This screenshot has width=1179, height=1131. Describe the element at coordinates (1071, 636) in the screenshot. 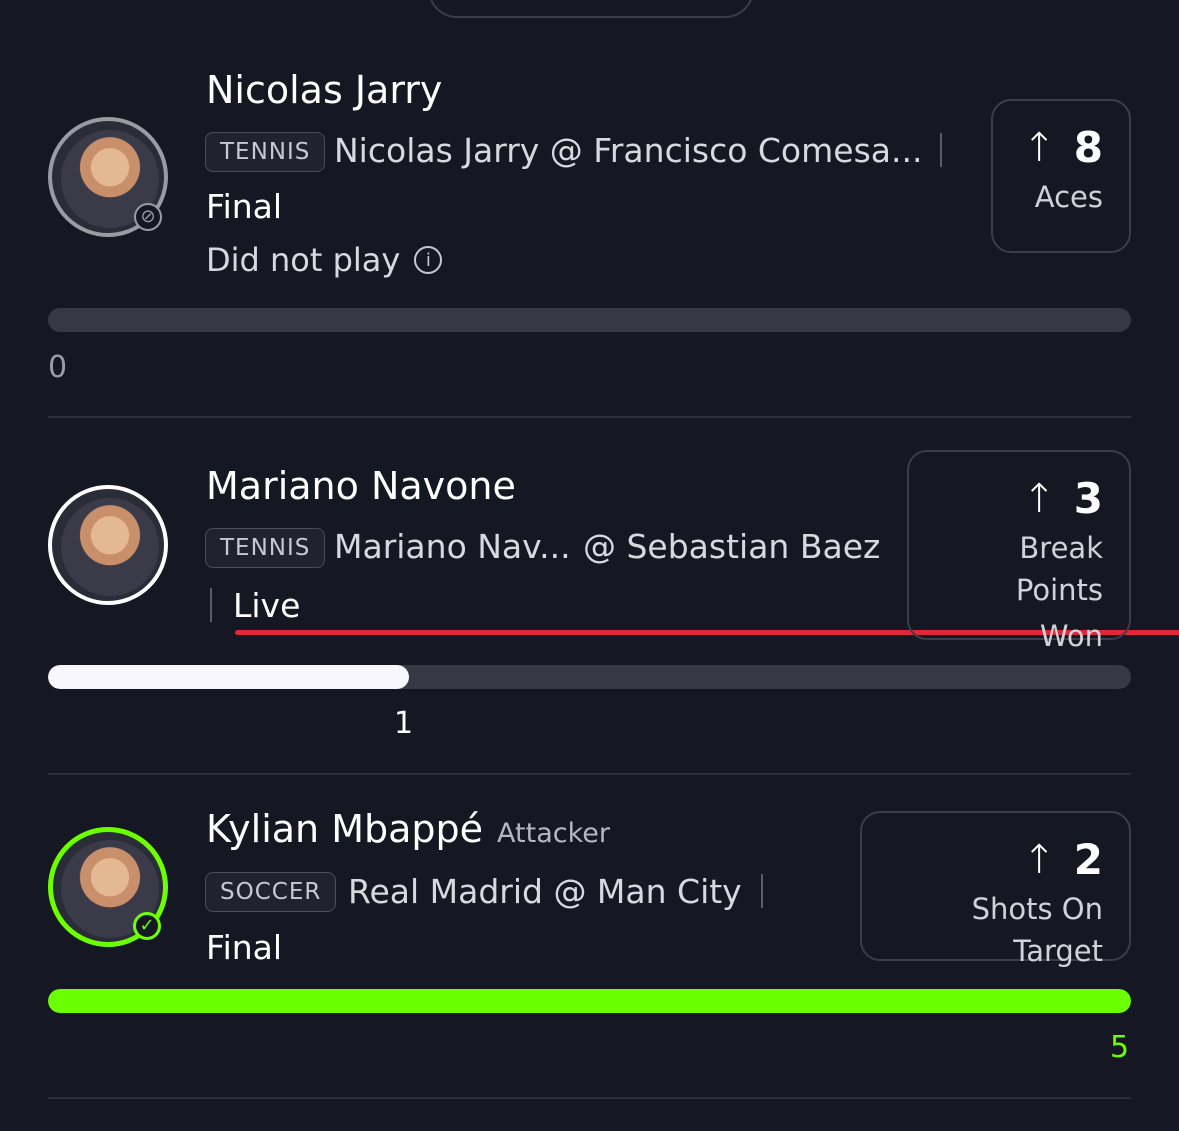

I see `stat-label-line2: Won` at that location.